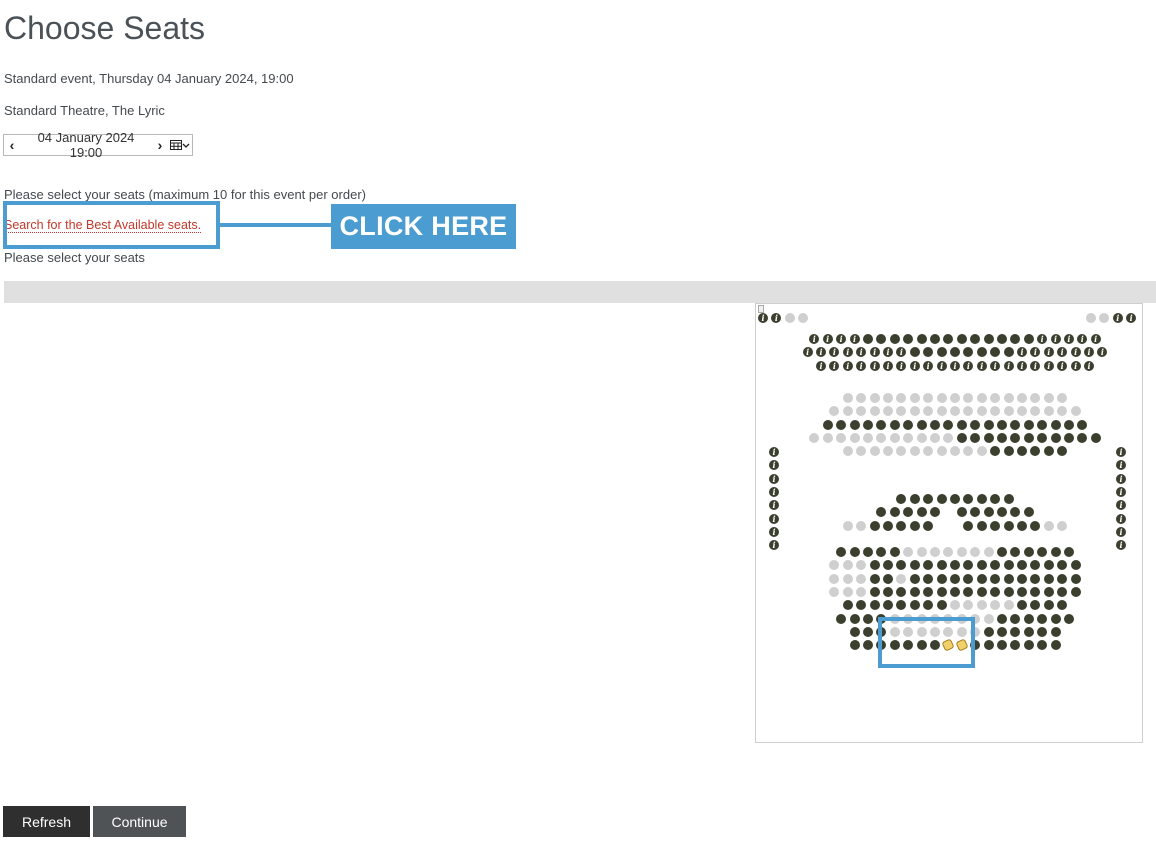  What do you see at coordinates (948, 645) in the screenshot?
I see `selected-seat-icon` at bounding box center [948, 645].